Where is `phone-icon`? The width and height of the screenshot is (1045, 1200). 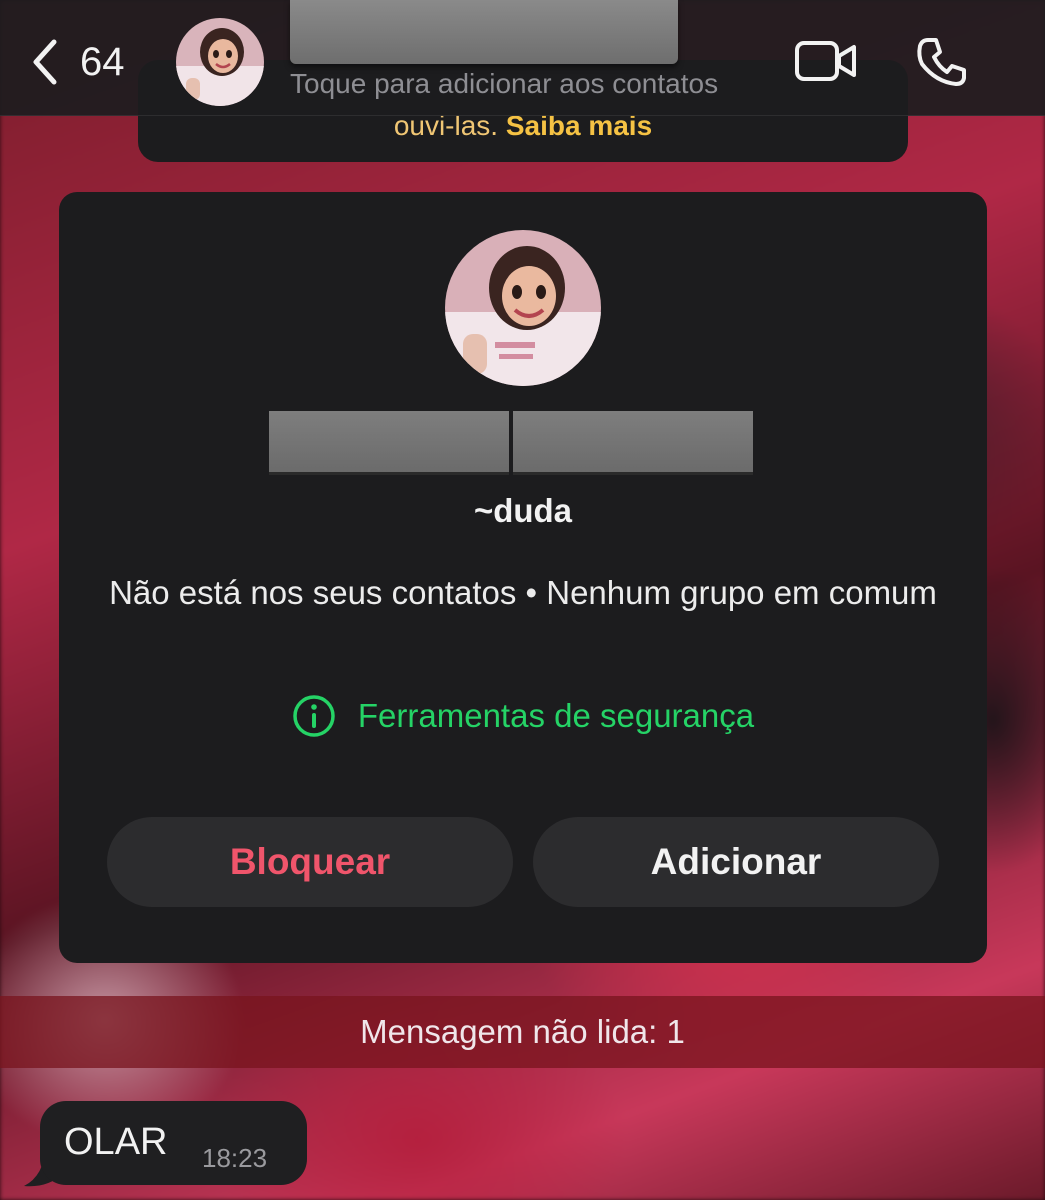 phone-icon is located at coordinates (942, 62).